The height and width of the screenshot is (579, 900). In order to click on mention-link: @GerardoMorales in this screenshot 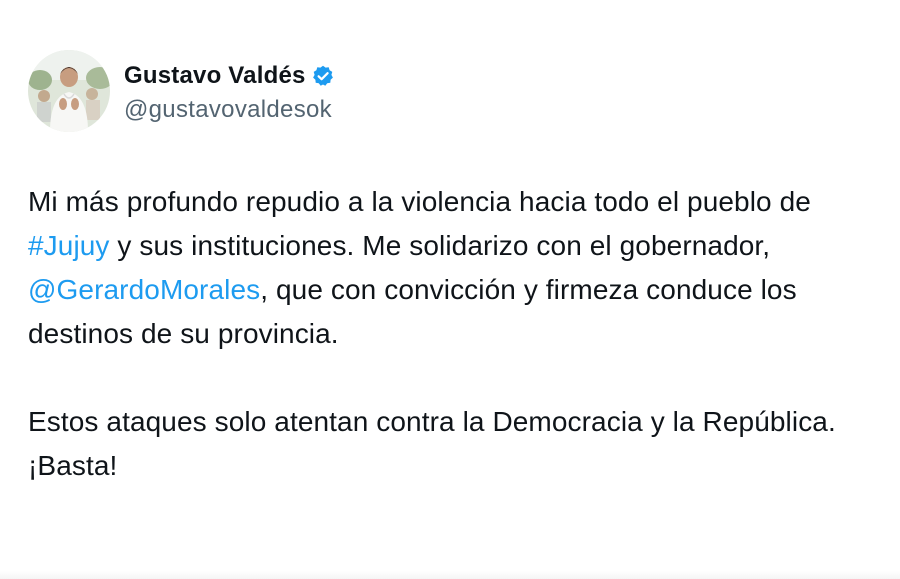, I will do `click(144, 289)`.